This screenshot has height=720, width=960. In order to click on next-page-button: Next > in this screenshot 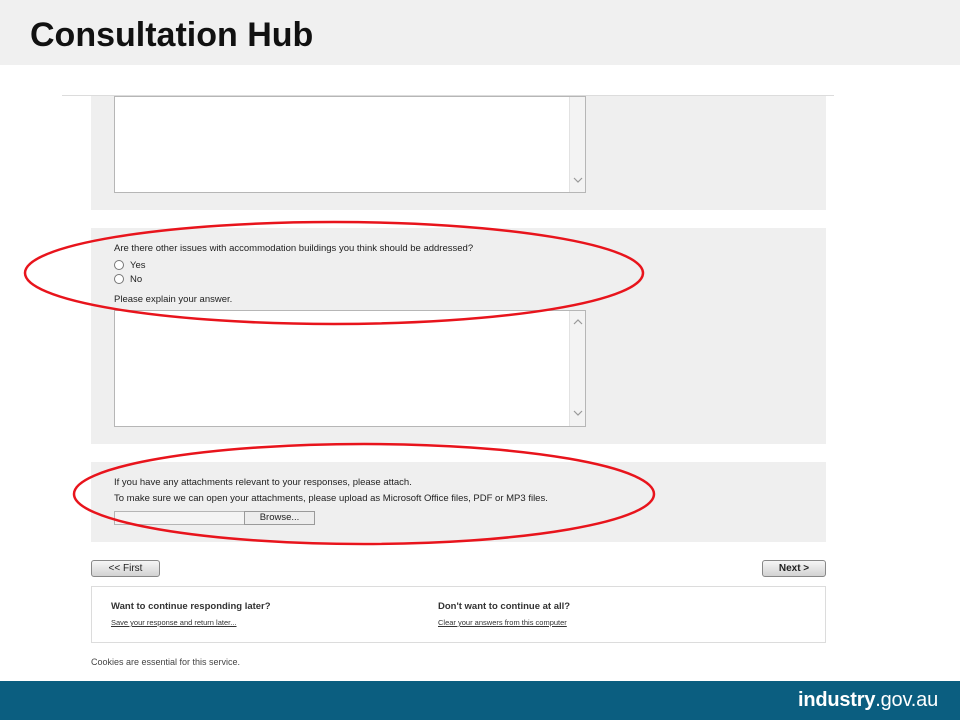, I will do `click(794, 568)`.